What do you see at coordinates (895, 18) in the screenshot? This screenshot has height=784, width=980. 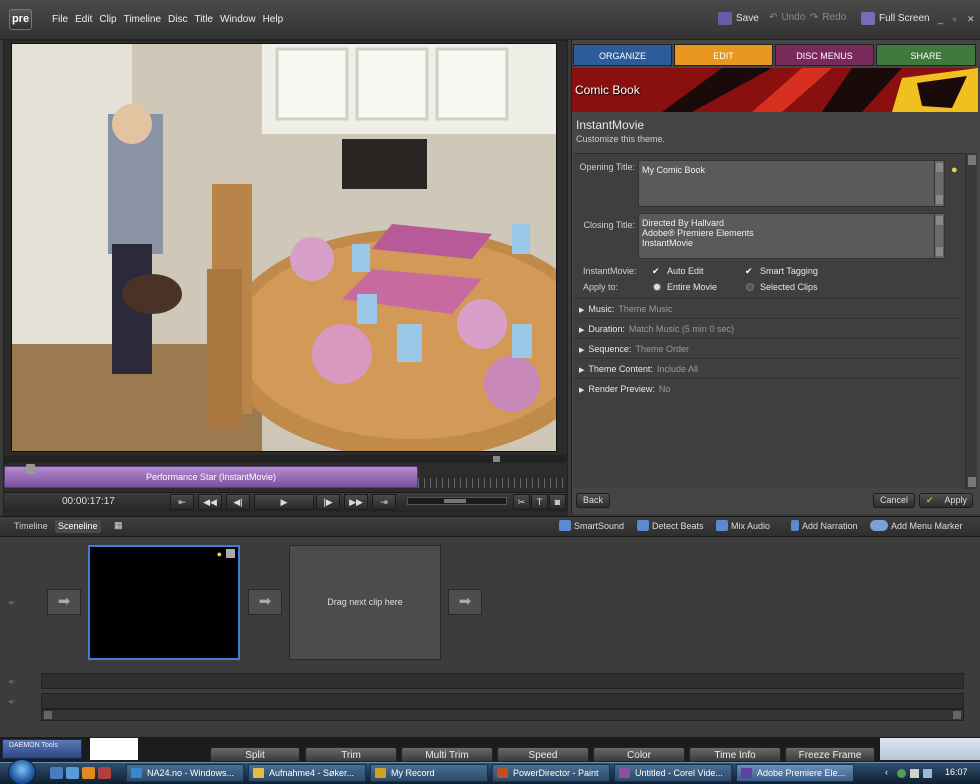 I see `fullscreen-button: Full Screen` at bounding box center [895, 18].